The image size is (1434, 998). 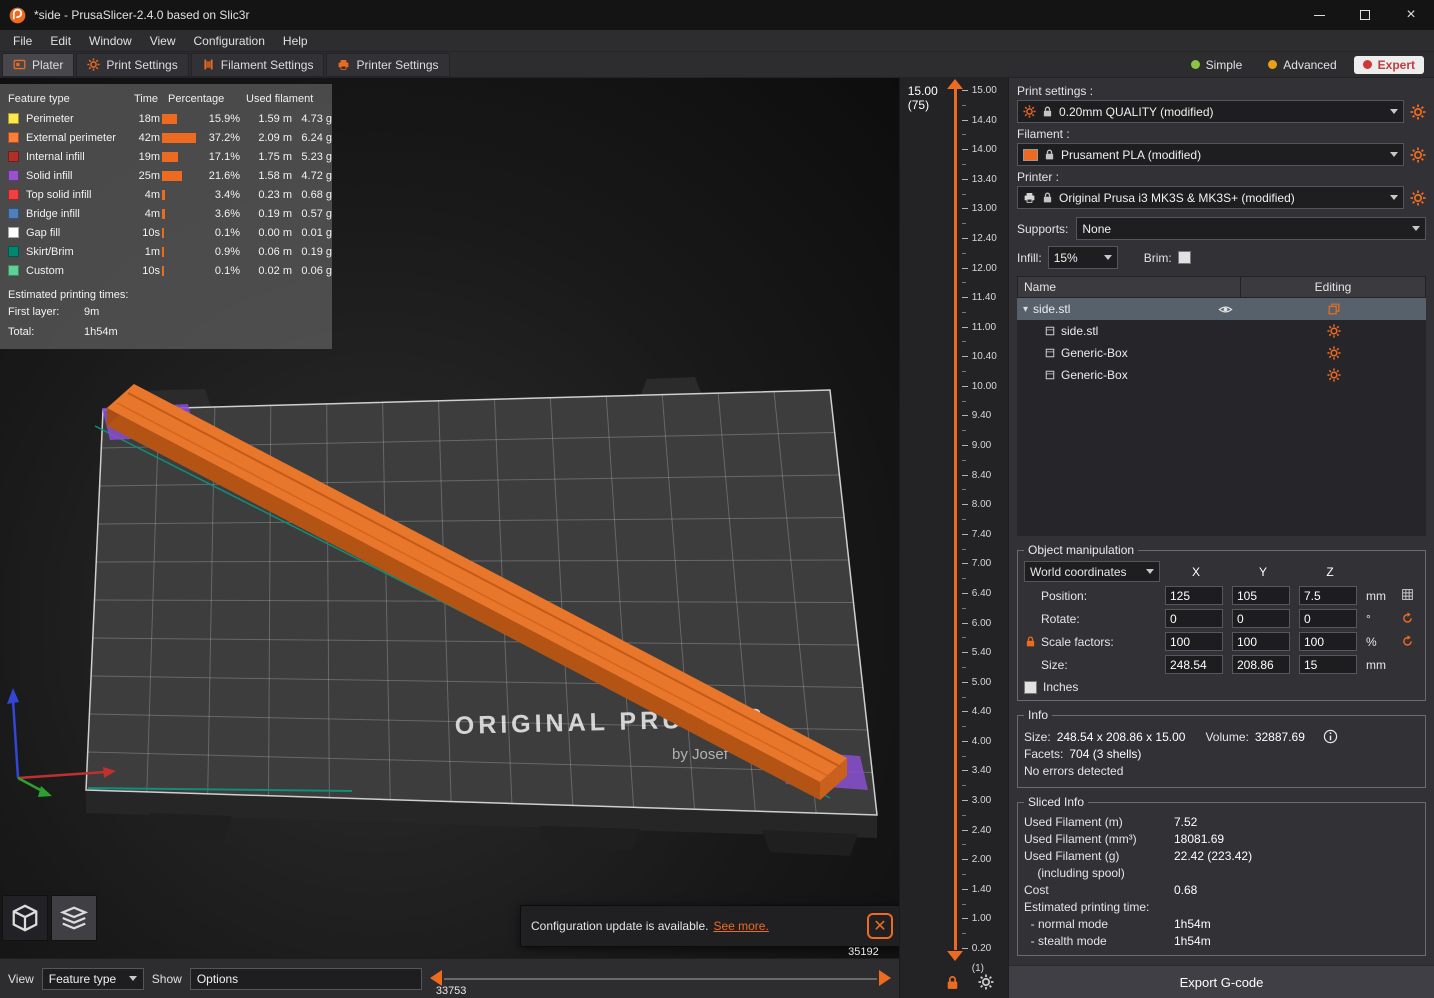 I want to click on minimize-button, so click(x=1319, y=15).